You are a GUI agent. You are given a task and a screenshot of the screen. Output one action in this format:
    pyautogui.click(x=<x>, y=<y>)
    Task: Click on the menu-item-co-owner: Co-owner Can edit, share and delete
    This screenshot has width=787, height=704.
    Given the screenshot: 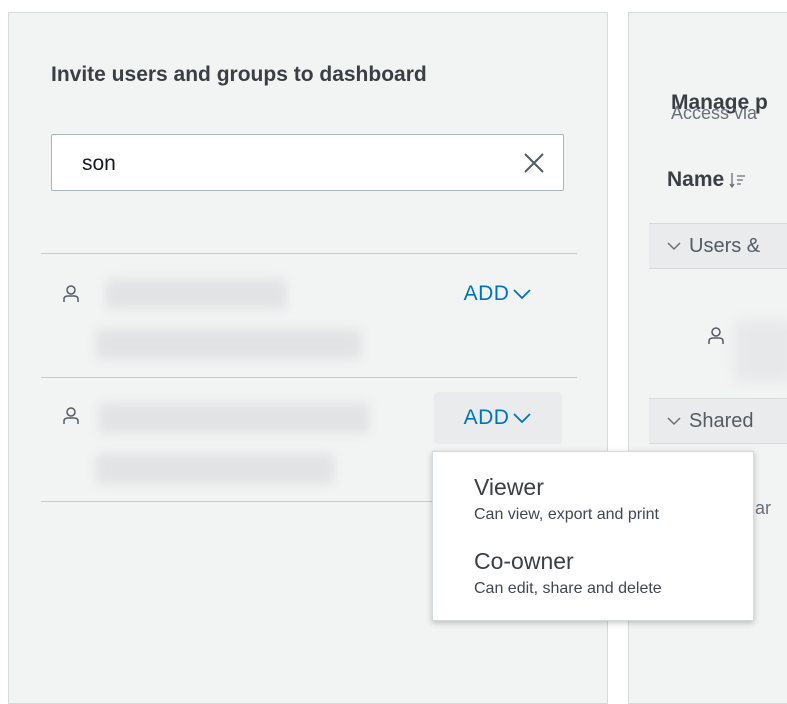 What is the action you would take?
    pyautogui.click(x=568, y=573)
    